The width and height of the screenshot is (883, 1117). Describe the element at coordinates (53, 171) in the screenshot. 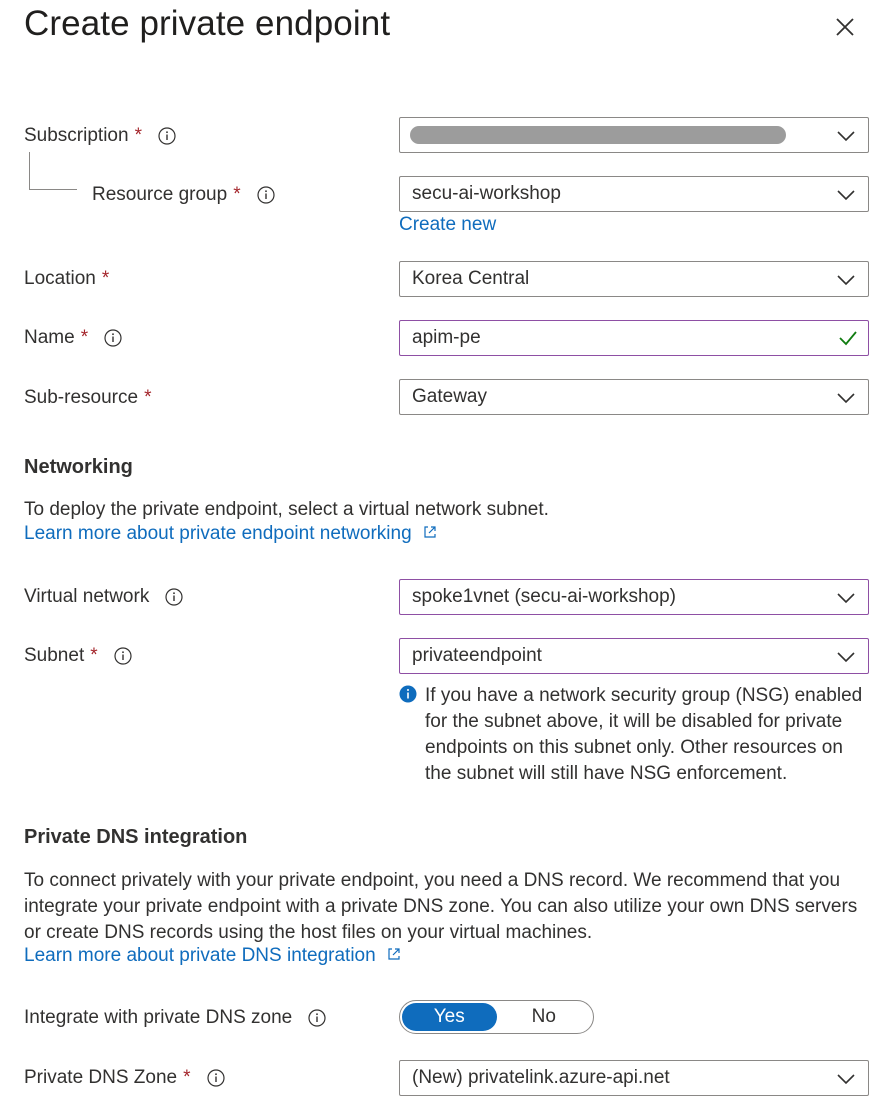

I see `hierarchy-connector` at that location.